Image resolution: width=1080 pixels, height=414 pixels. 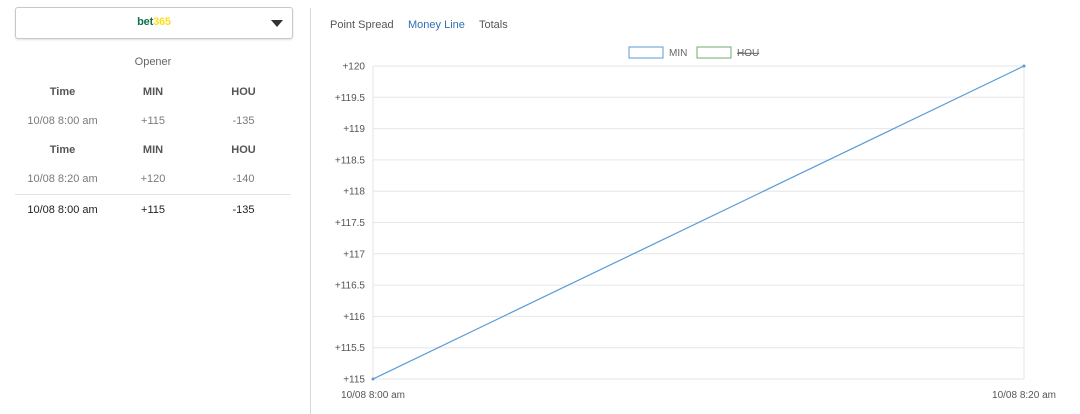 What do you see at coordinates (243, 179) in the screenshot?
I see `row-hou-odds: -140` at bounding box center [243, 179].